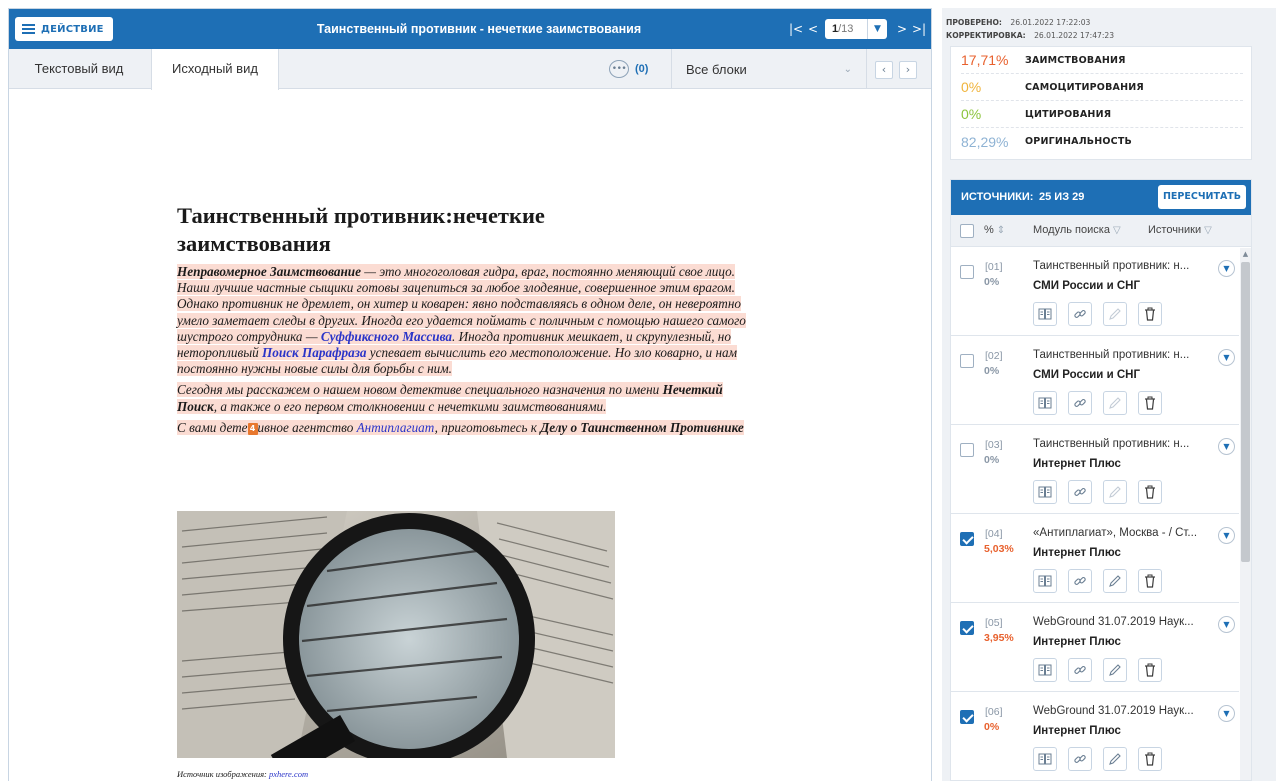 Image resolution: width=1276 pixels, height=781 pixels. What do you see at coordinates (386, 336) in the screenshot?
I see `link-suffix-array: Суффиксного Массива` at bounding box center [386, 336].